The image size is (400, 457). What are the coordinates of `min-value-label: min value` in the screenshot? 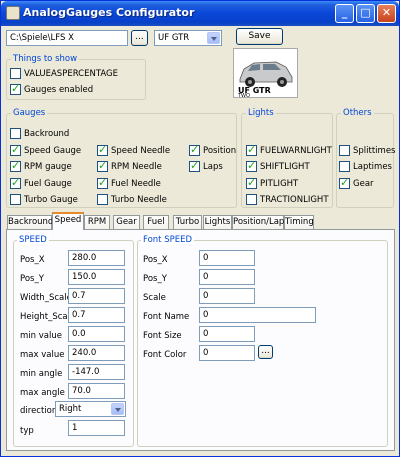 It's located at (41, 336).